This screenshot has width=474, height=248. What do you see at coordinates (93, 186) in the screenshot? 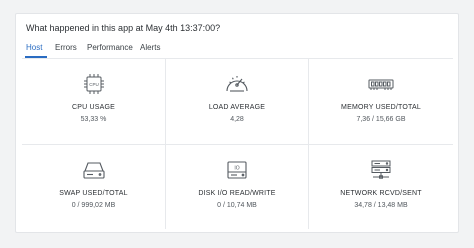
I see `metric-swap: SWAP USED/TOTAL 0 / 999,02 MB` at bounding box center [93, 186].